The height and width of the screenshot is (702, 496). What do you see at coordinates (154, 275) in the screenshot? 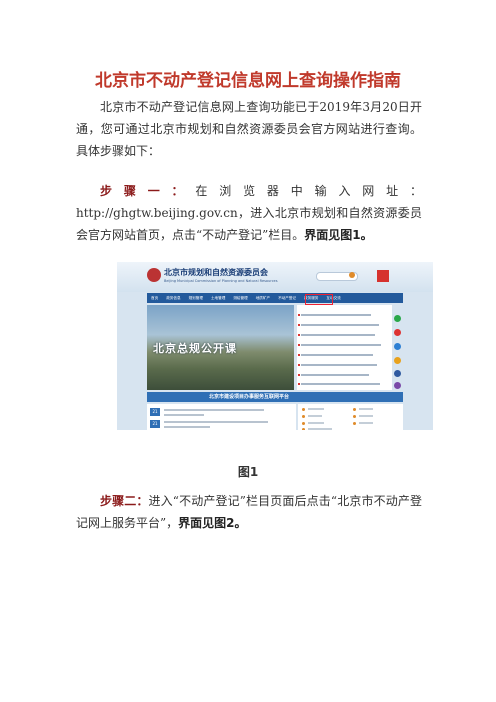
I see `emblem-icon` at bounding box center [154, 275].